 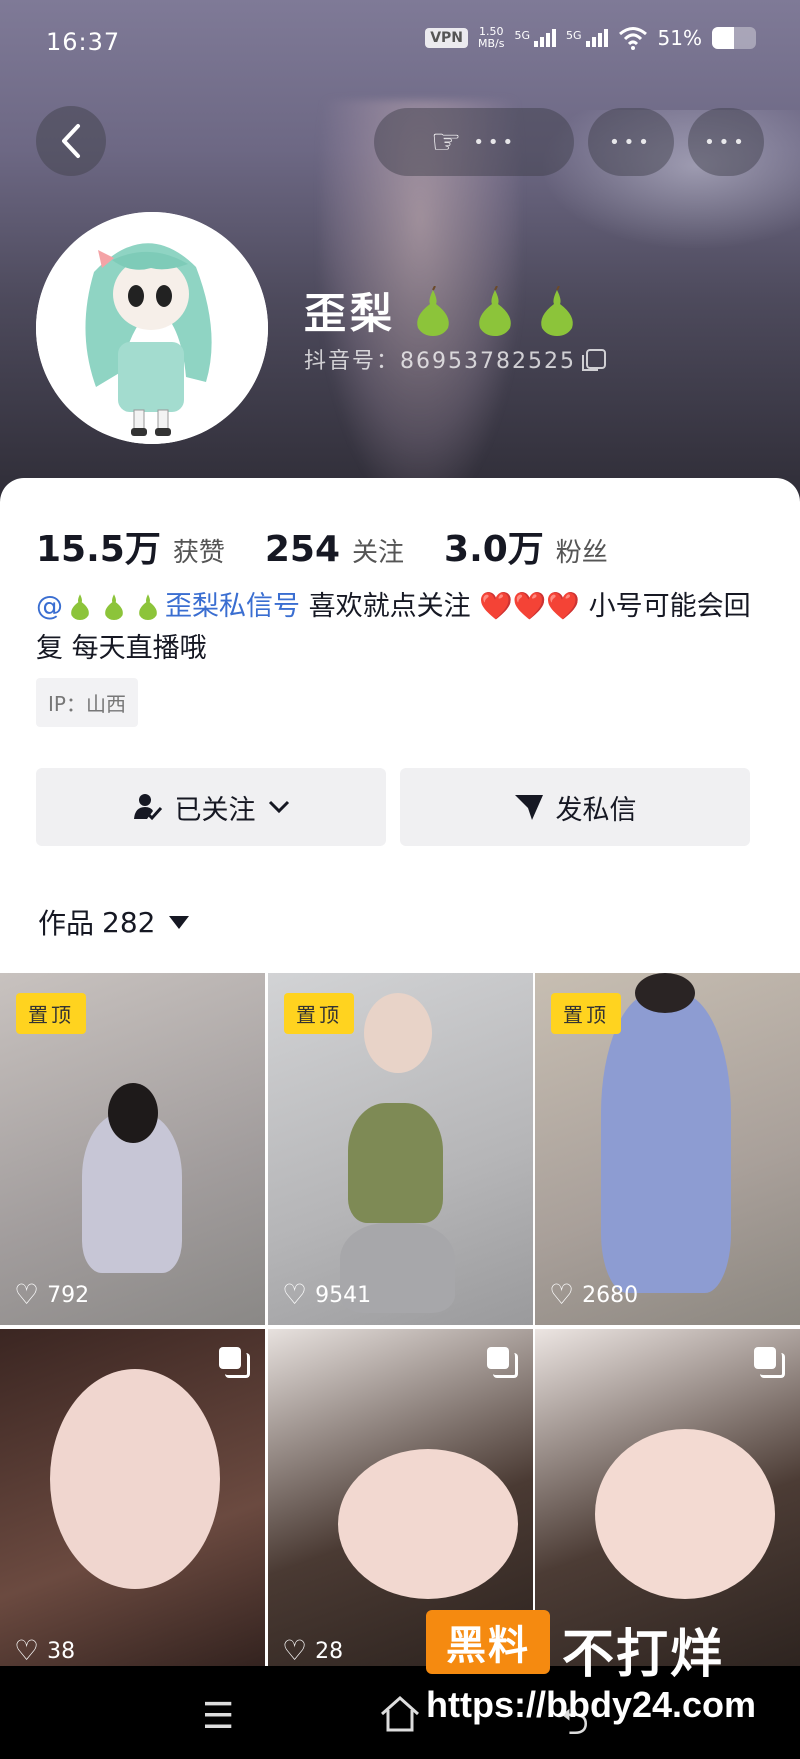 I want to click on search-icon: •••, so click(x=631, y=142).